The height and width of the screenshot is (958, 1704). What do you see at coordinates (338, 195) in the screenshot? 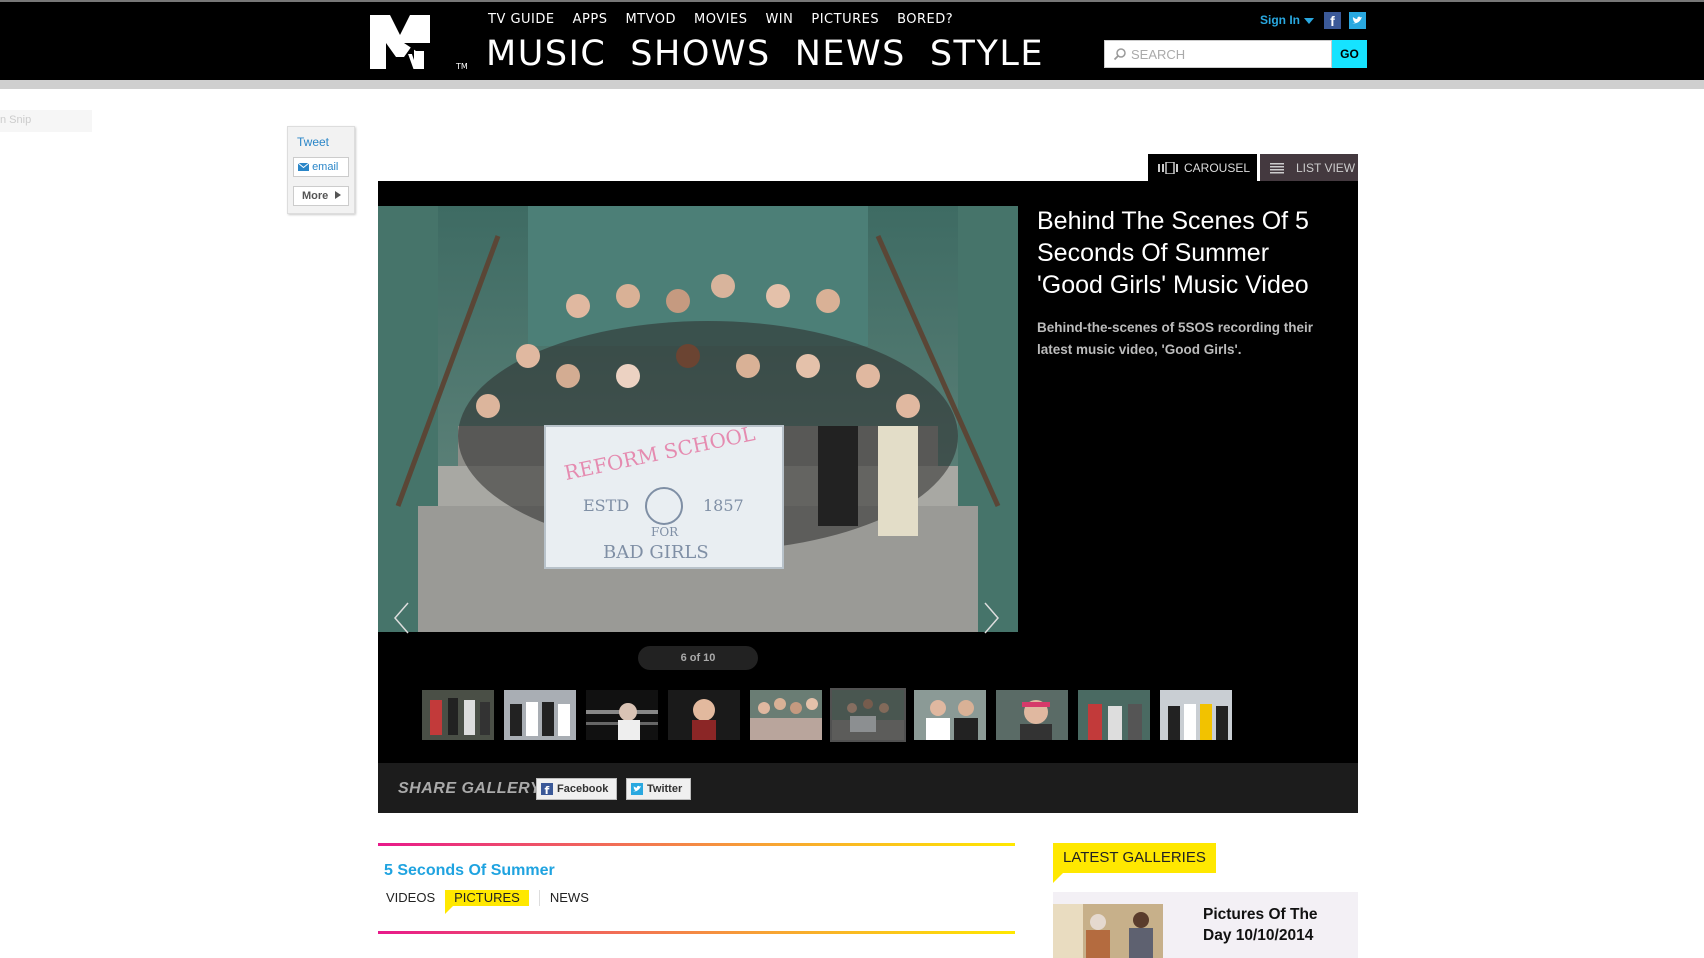
I see `caret-right-icon` at bounding box center [338, 195].